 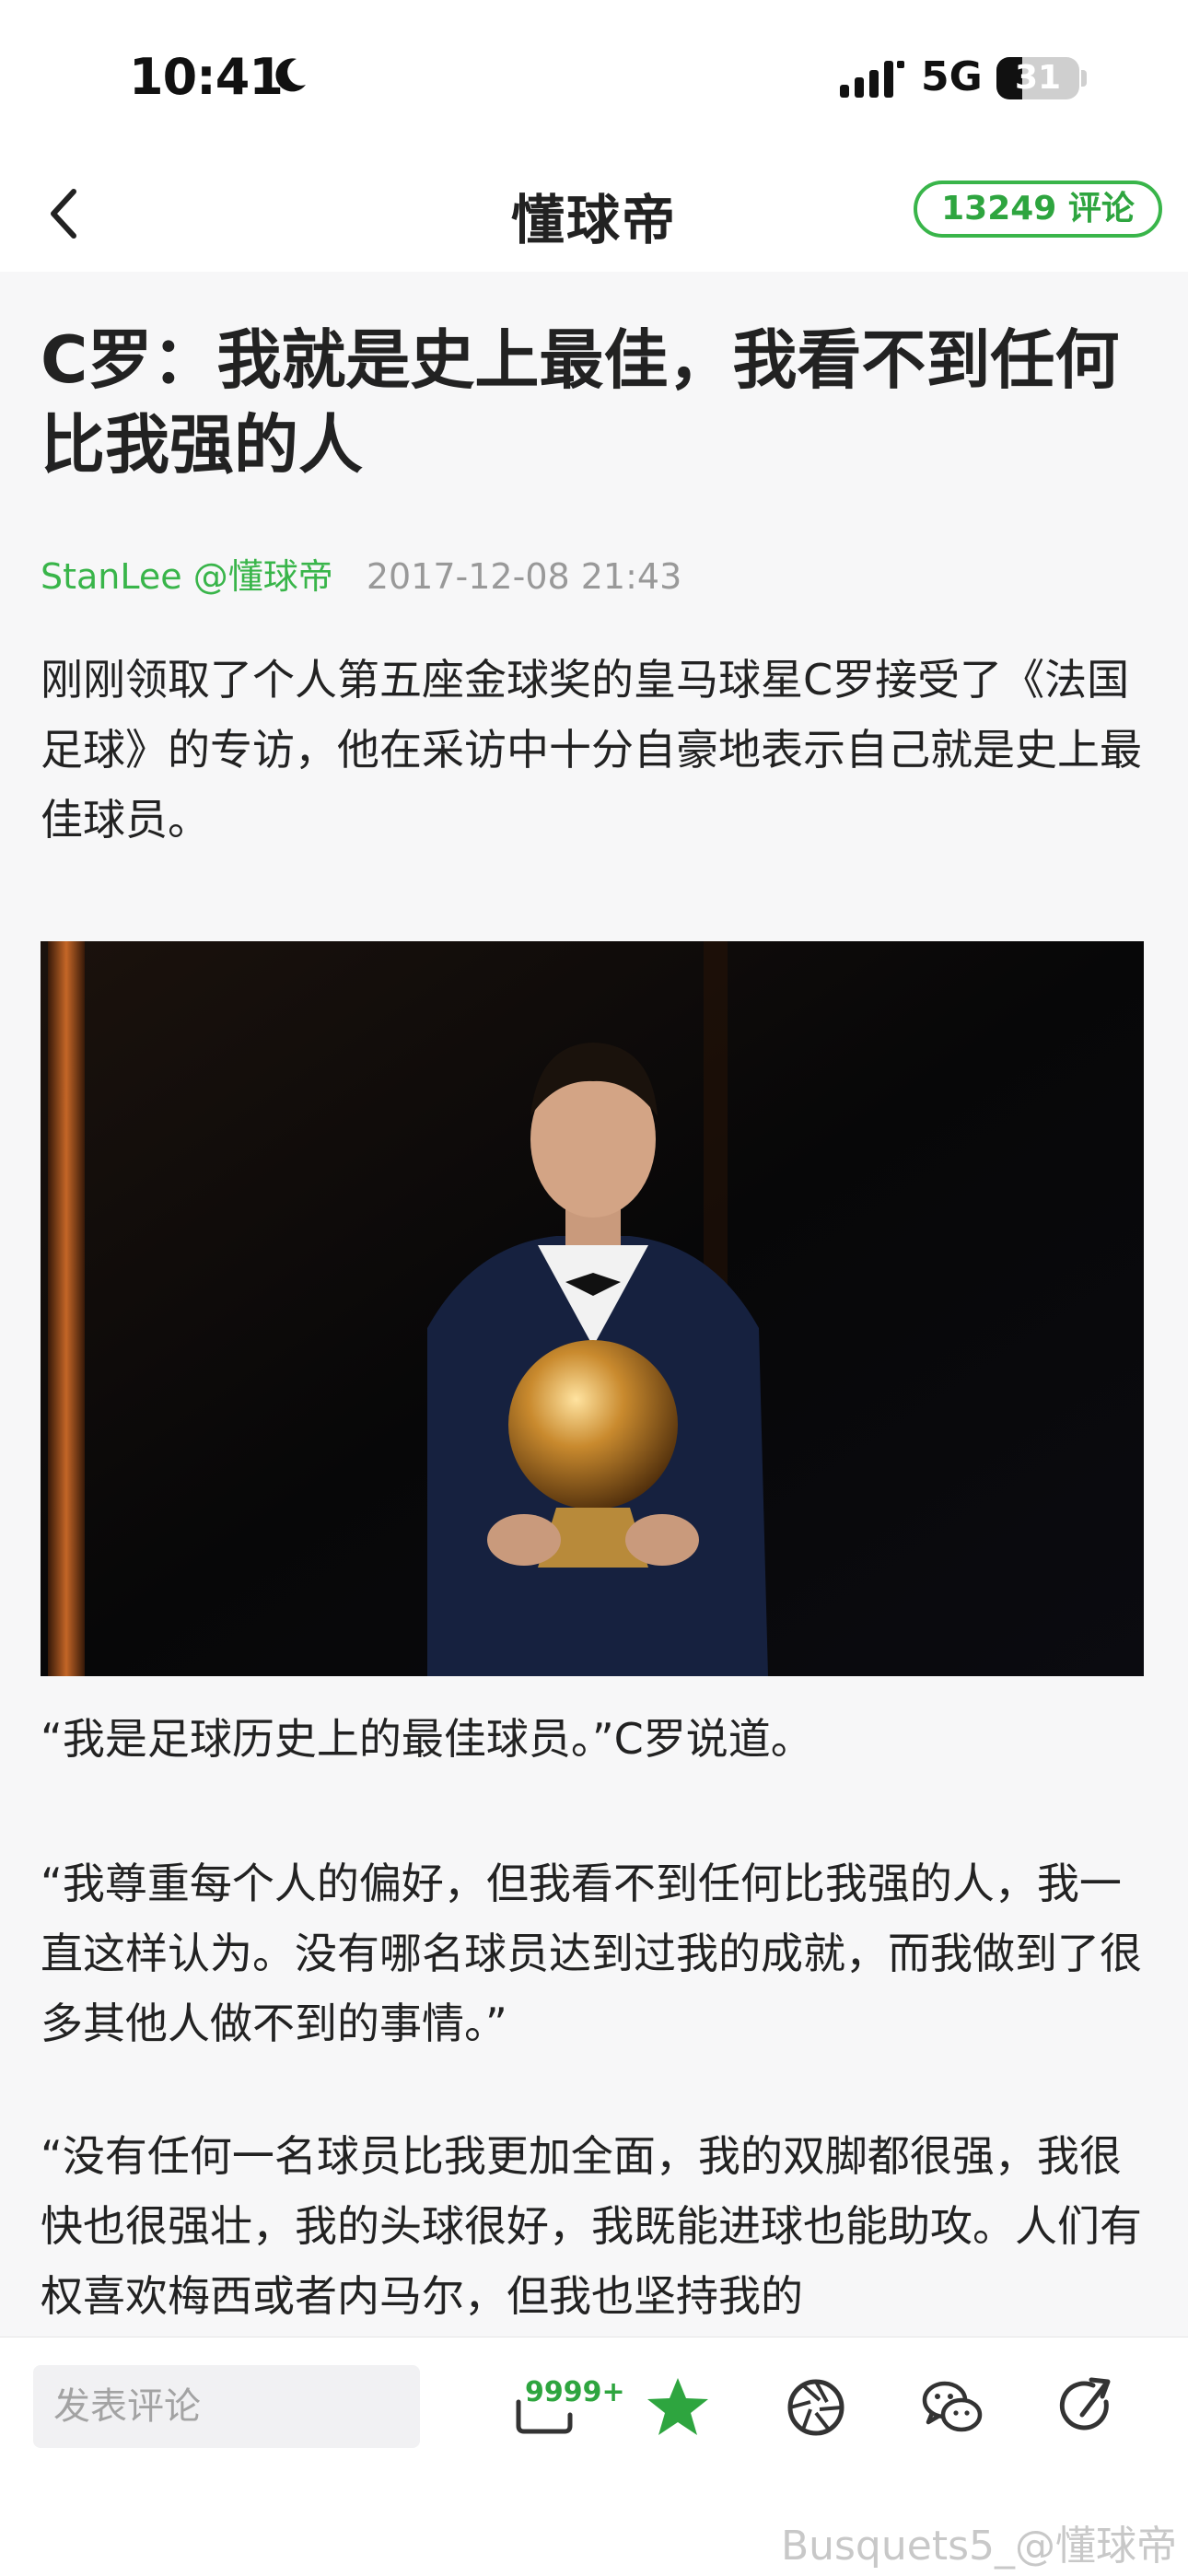 I want to click on battery-icon: 31, so click(x=1037, y=78).